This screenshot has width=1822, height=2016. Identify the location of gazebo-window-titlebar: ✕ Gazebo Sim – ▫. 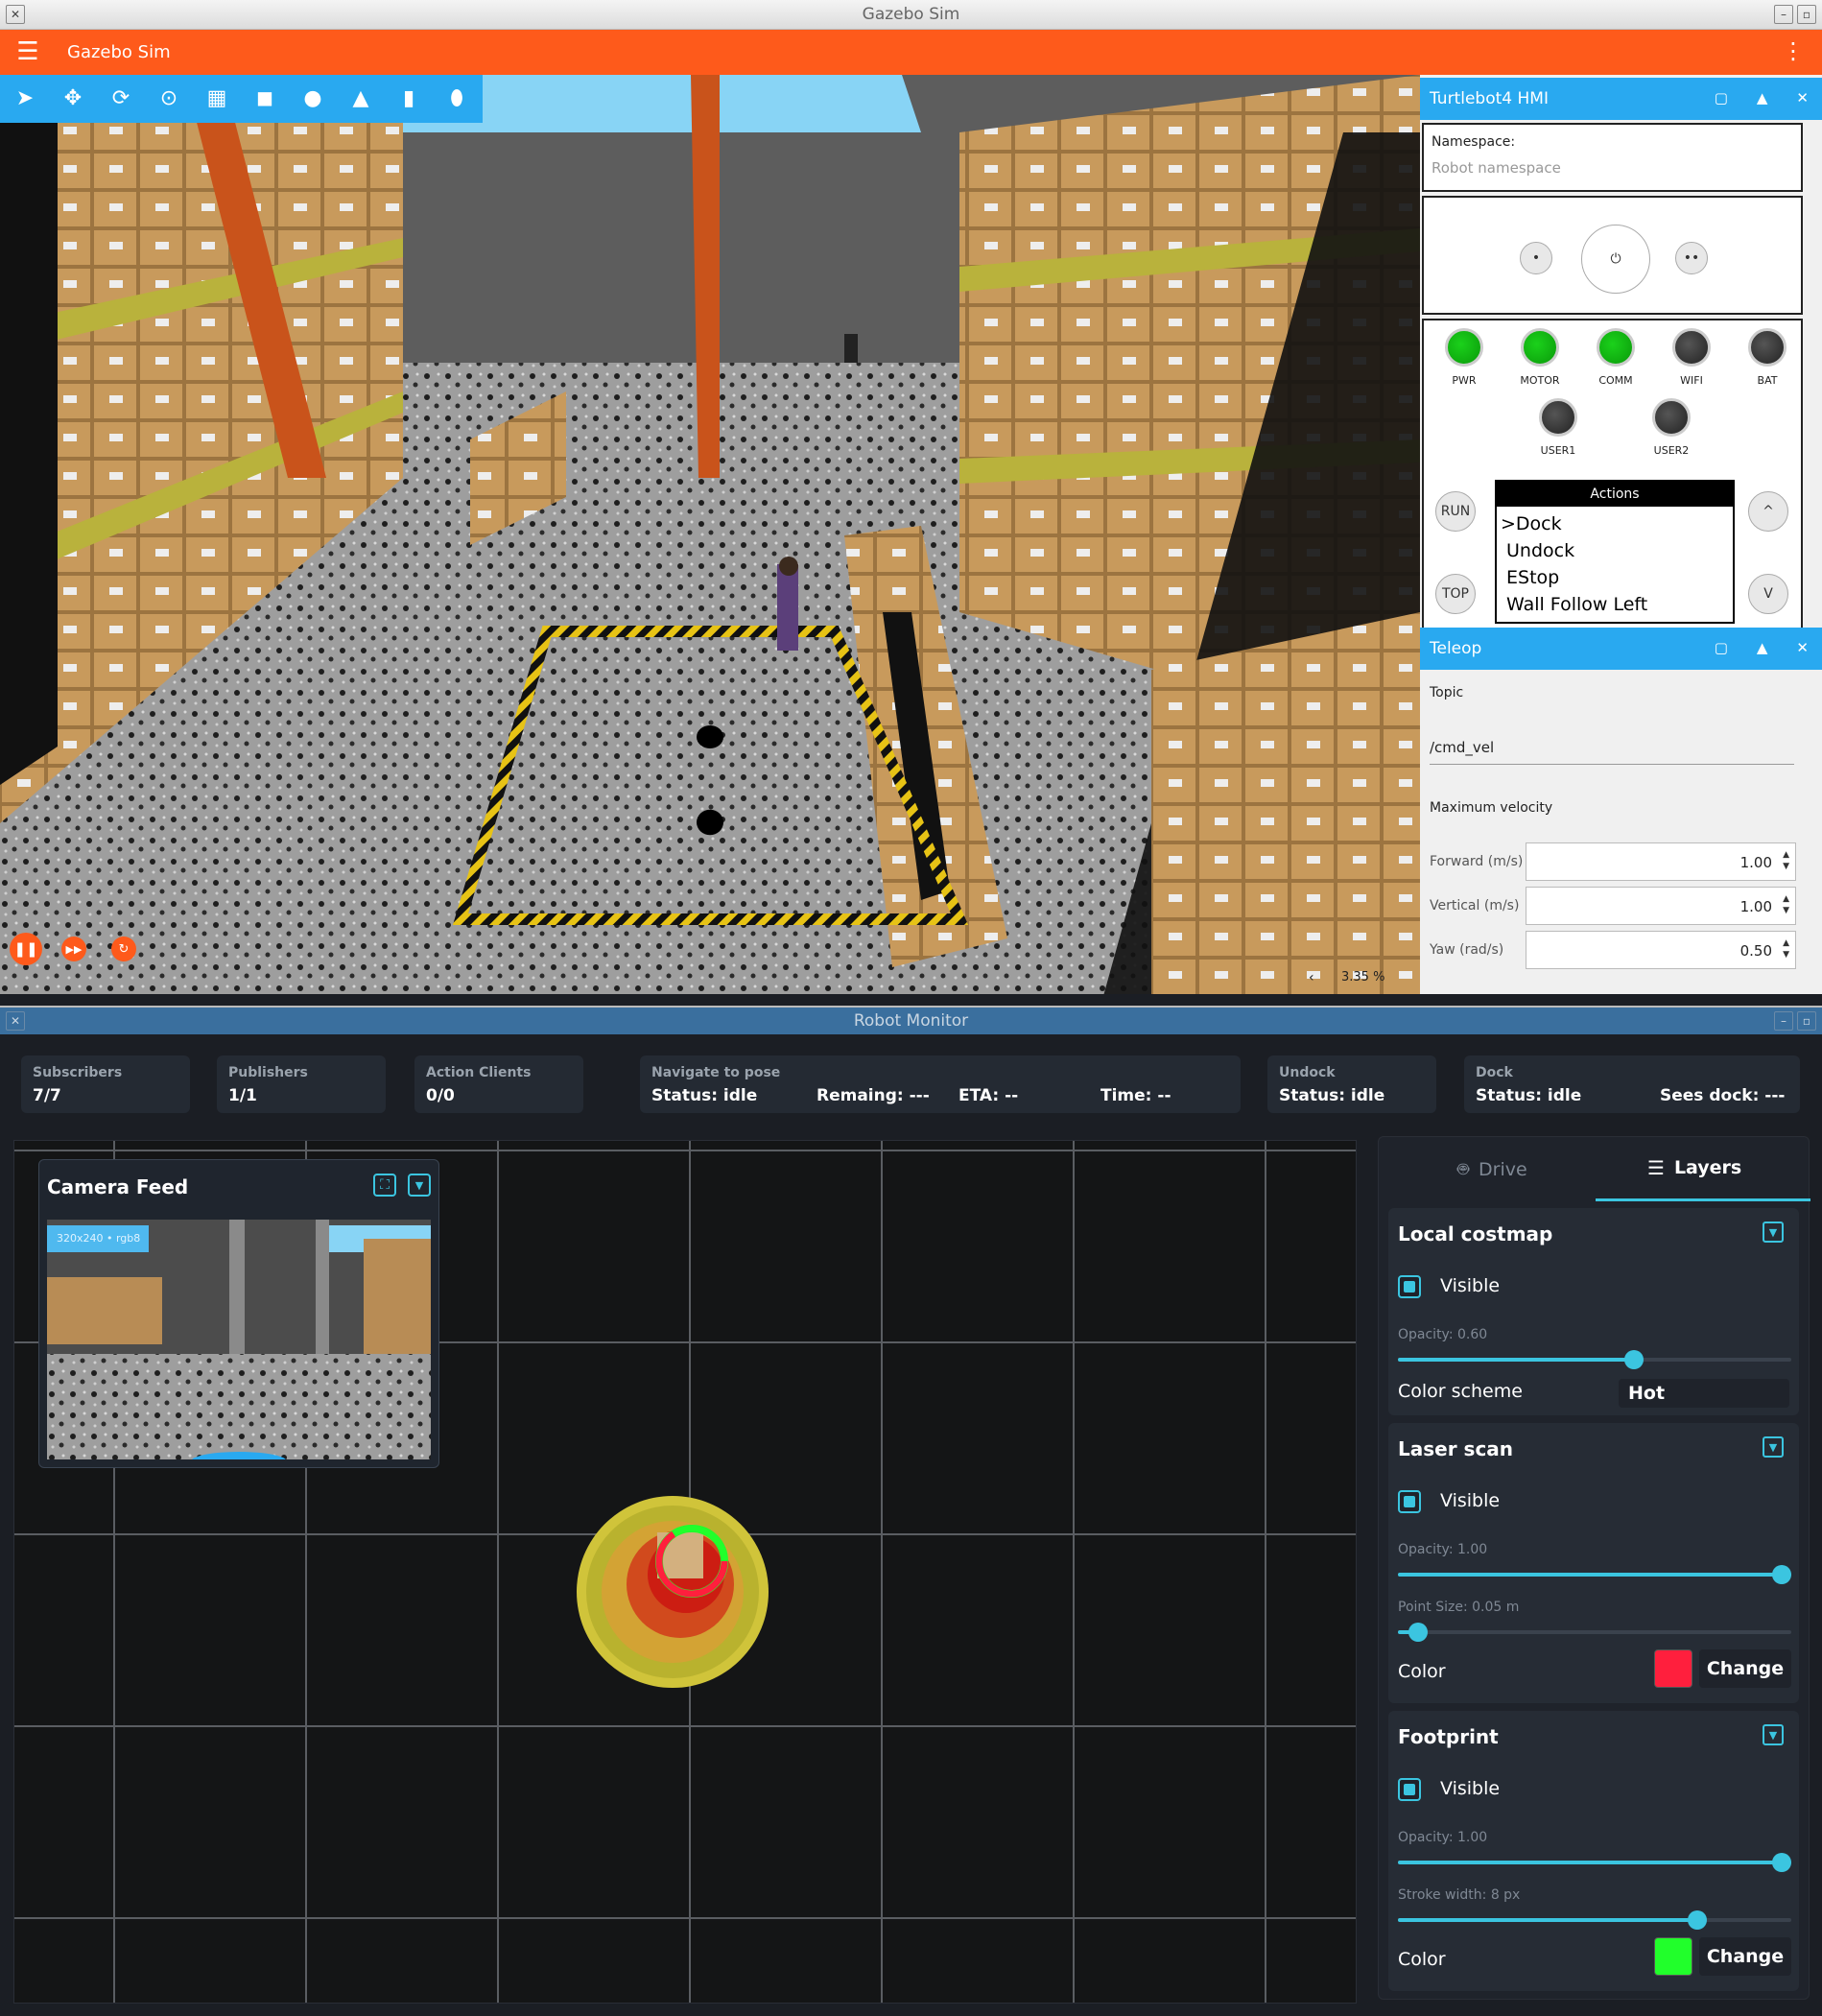
(911, 15).